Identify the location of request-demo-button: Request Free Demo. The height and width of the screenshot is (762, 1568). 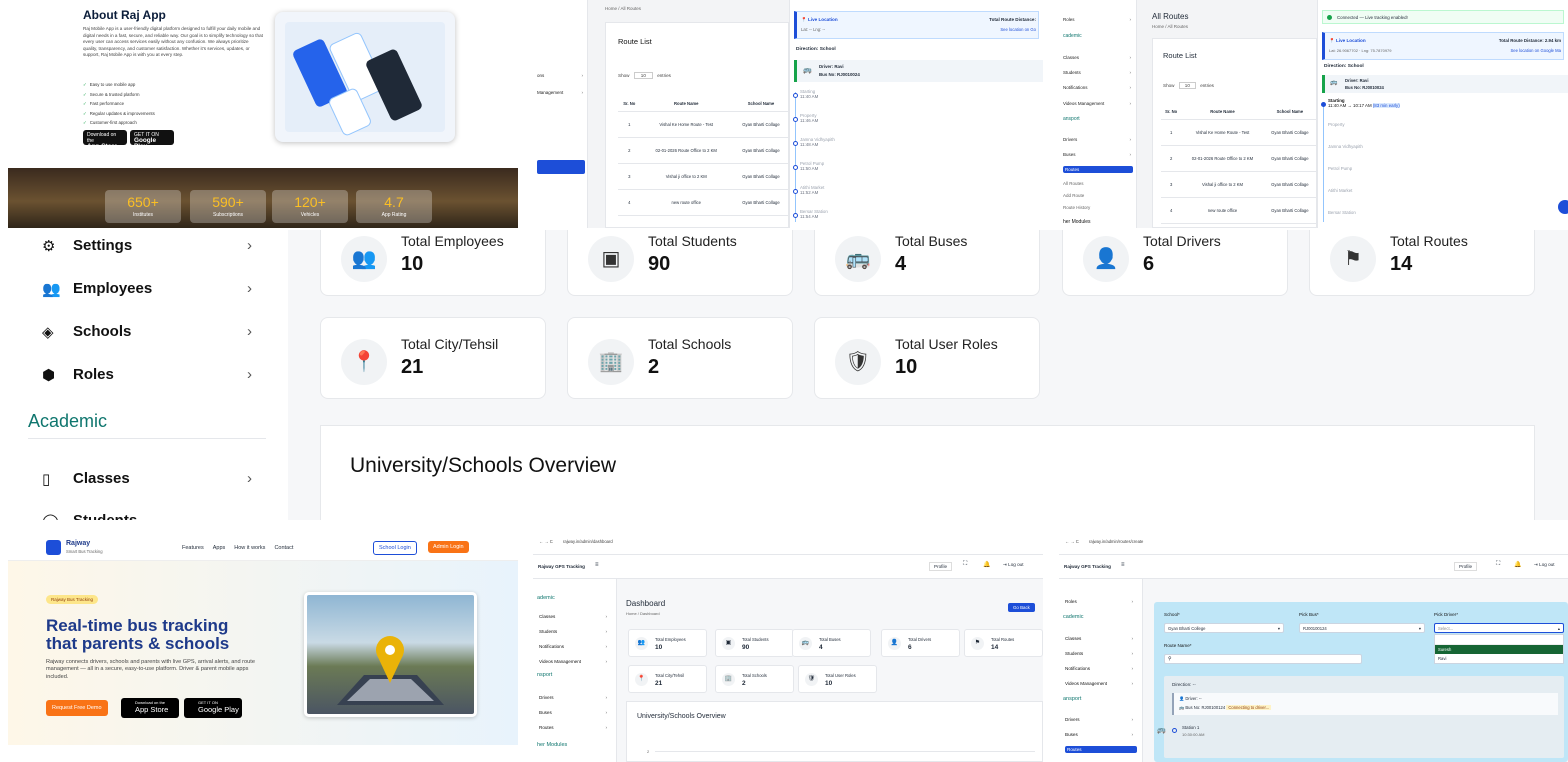
(77, 708).